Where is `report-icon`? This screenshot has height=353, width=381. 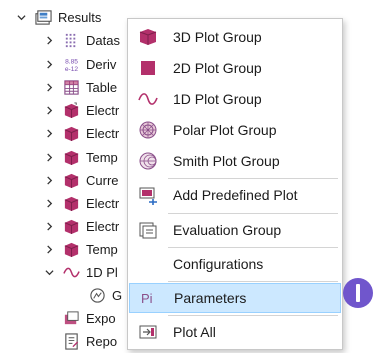
report-icon is located at coordinates (71, 341).